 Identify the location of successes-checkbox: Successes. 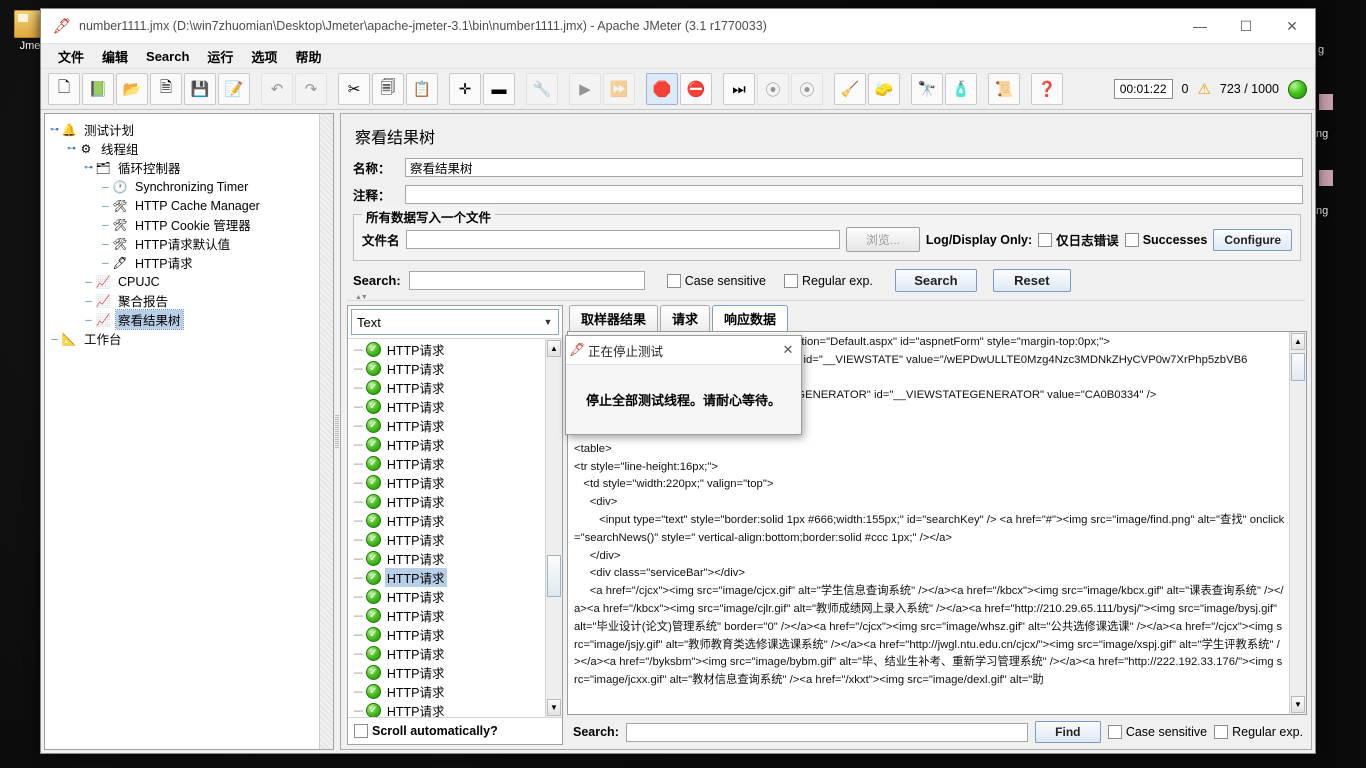
(1165, 239).